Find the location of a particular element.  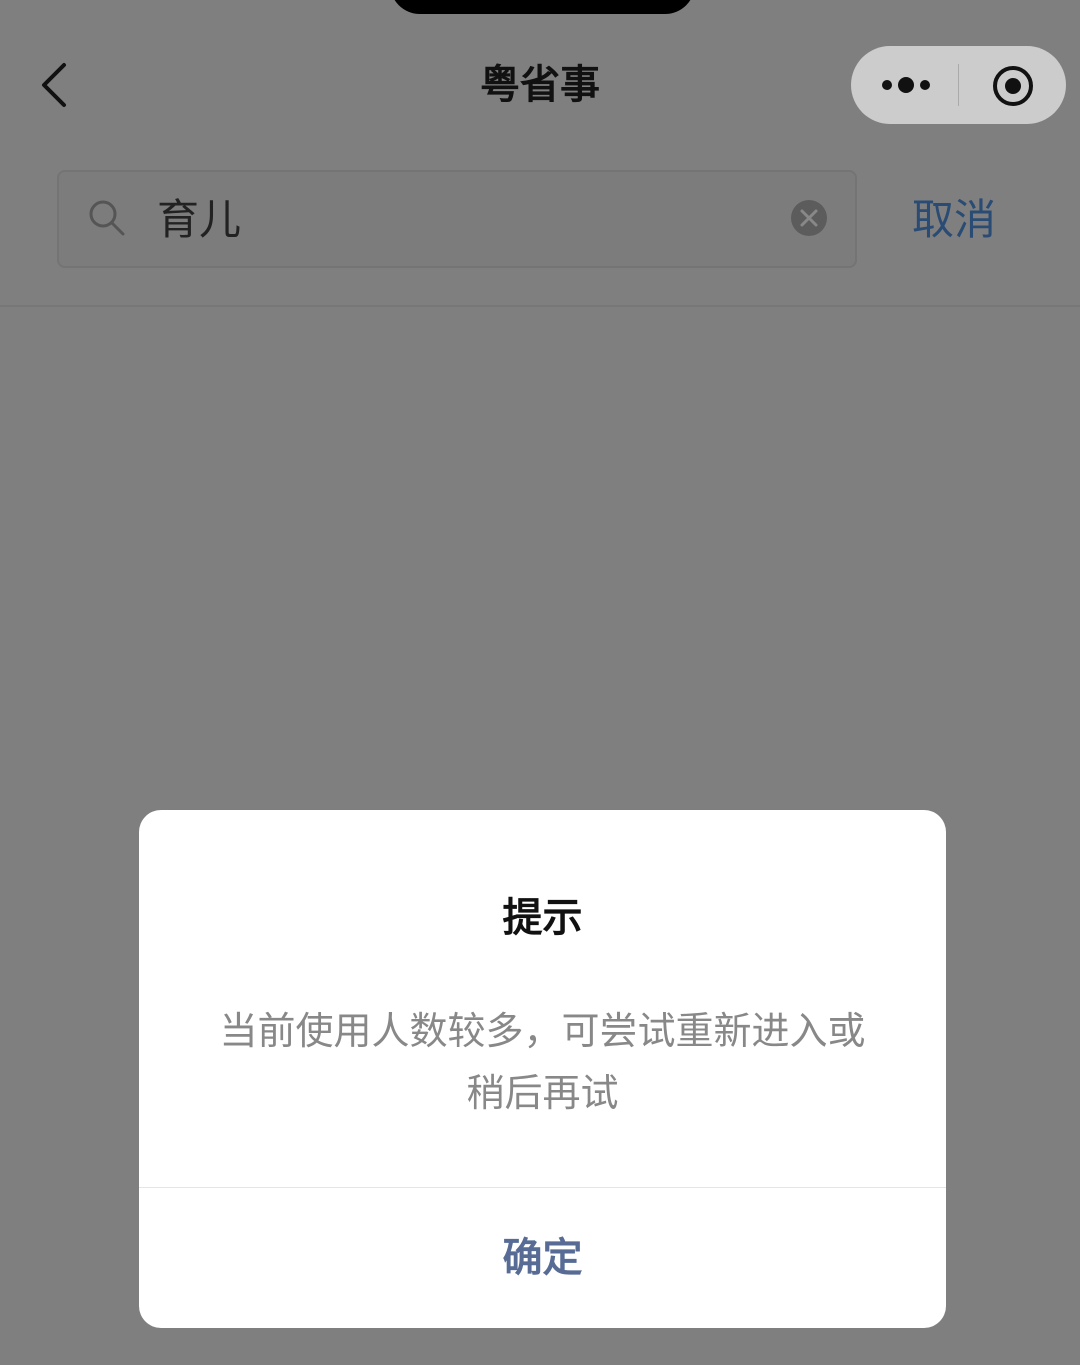

page-title: 粤省事 is located at coordinates (540, 85).